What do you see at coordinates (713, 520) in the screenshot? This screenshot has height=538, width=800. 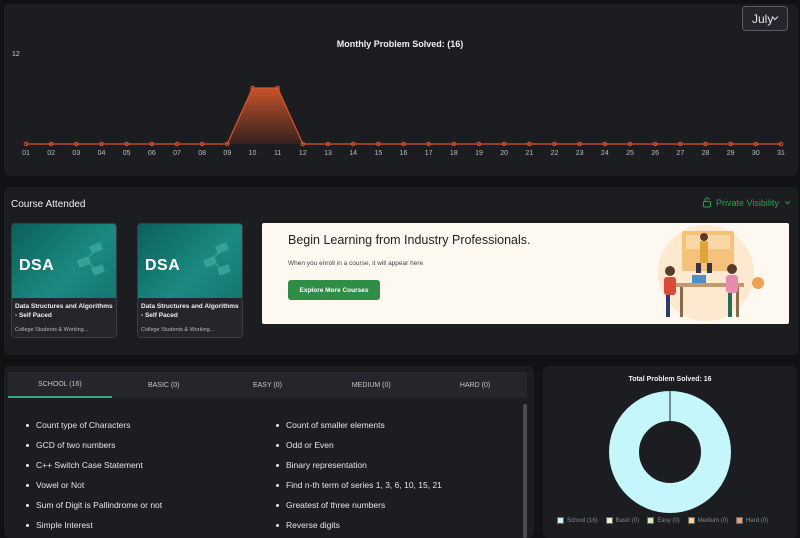 I see `legend-label: Medium (0)` at bounding box center [713, 520].